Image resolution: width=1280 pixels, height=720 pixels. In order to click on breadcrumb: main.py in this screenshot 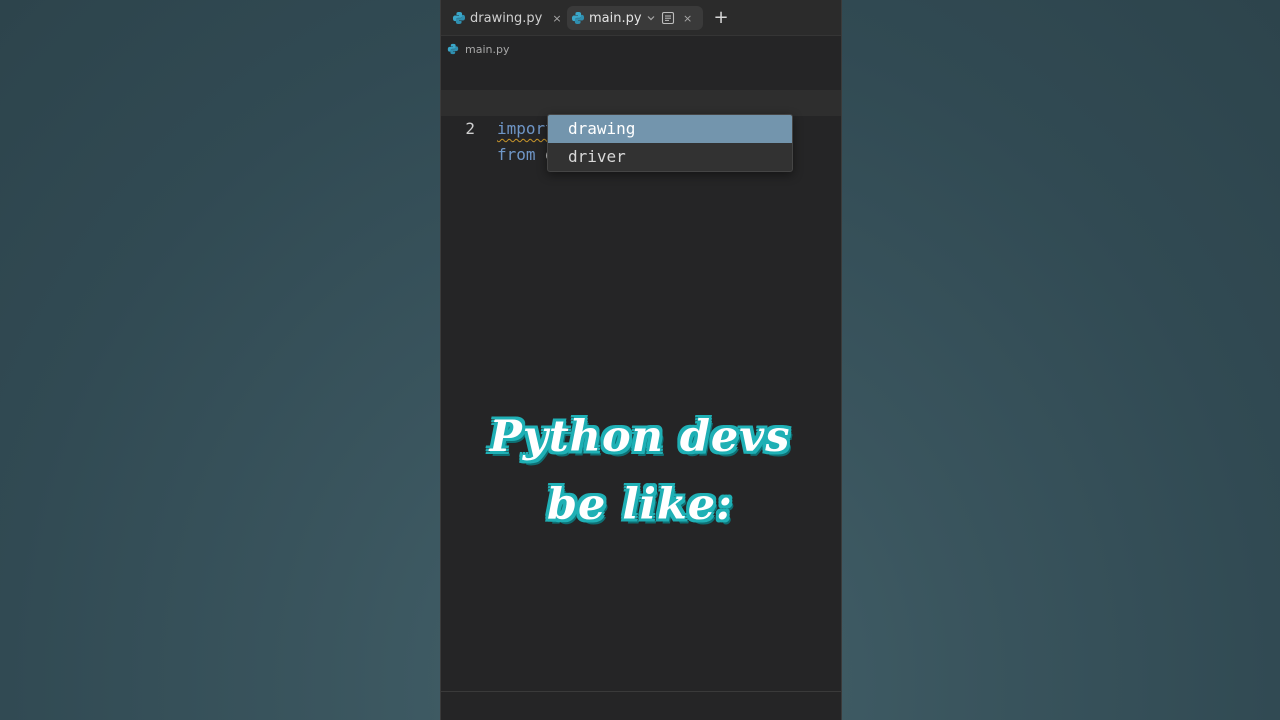, I will do `click(478, 49)`.